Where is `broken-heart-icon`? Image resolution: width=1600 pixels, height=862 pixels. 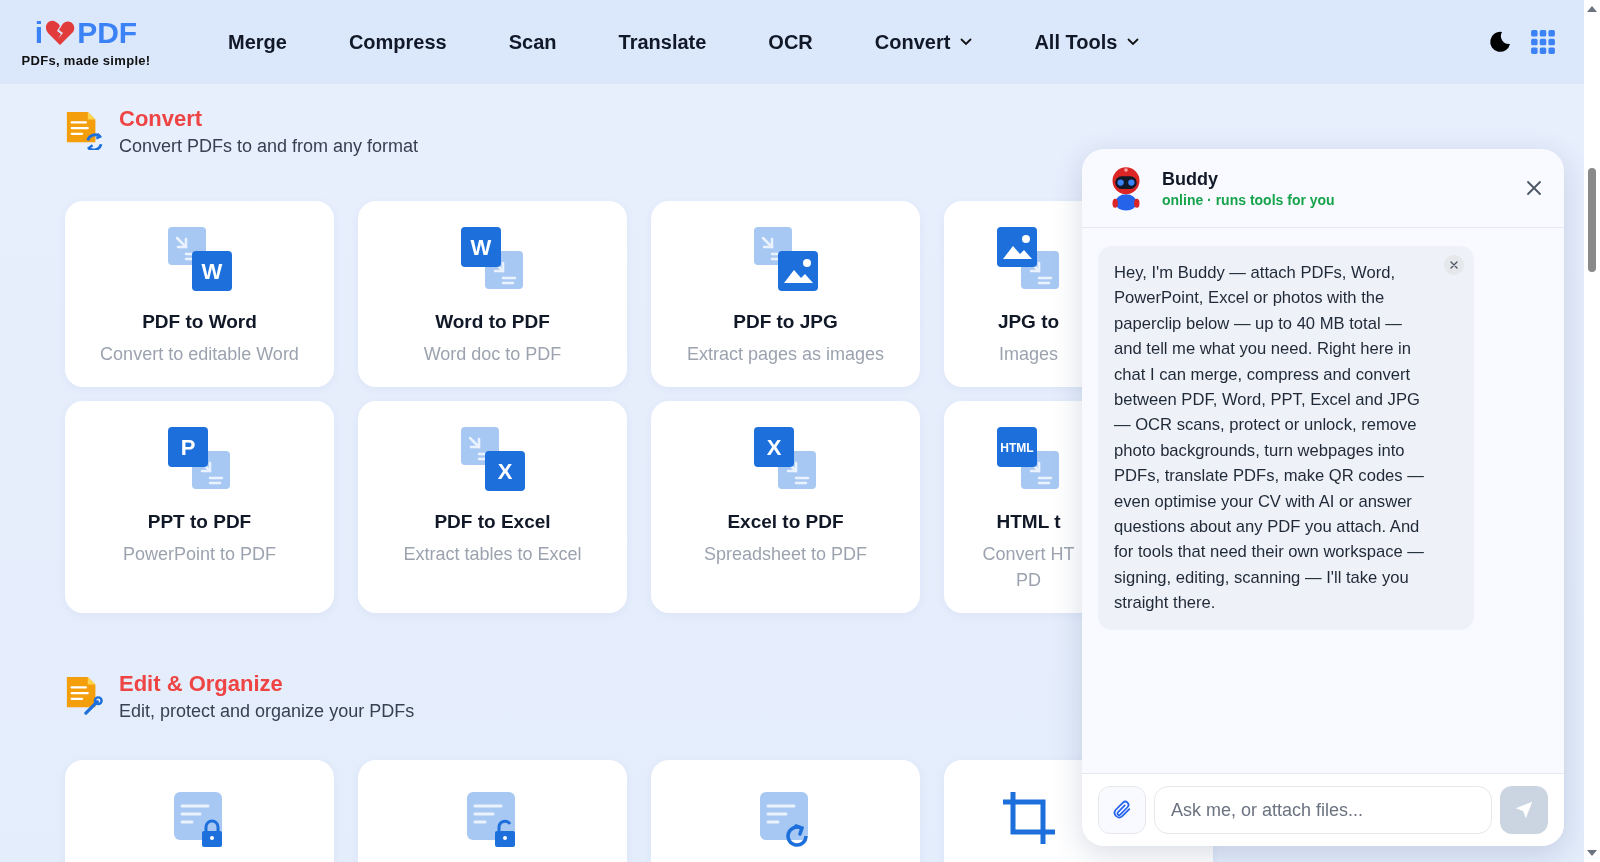
broken-heart-icon is located at coordinates (60, 32).